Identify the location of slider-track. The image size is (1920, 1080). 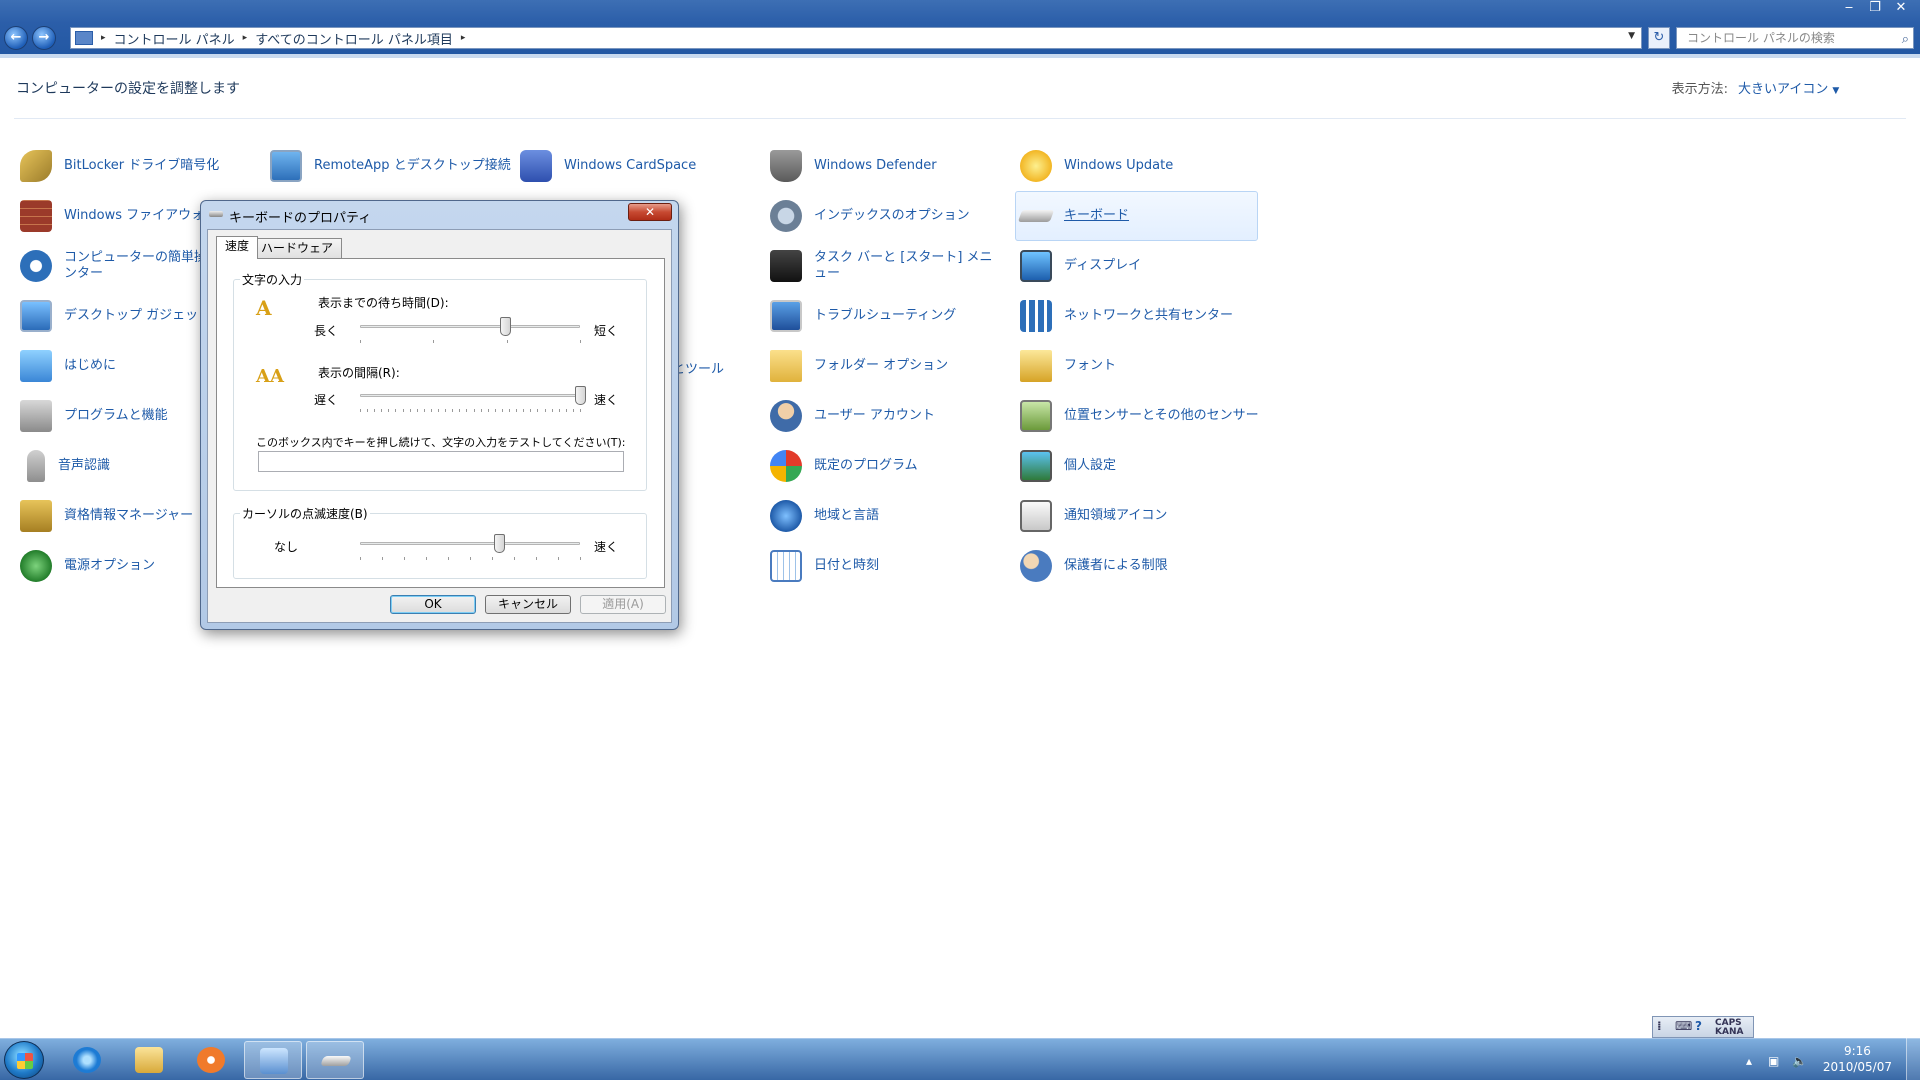
(470, 543).